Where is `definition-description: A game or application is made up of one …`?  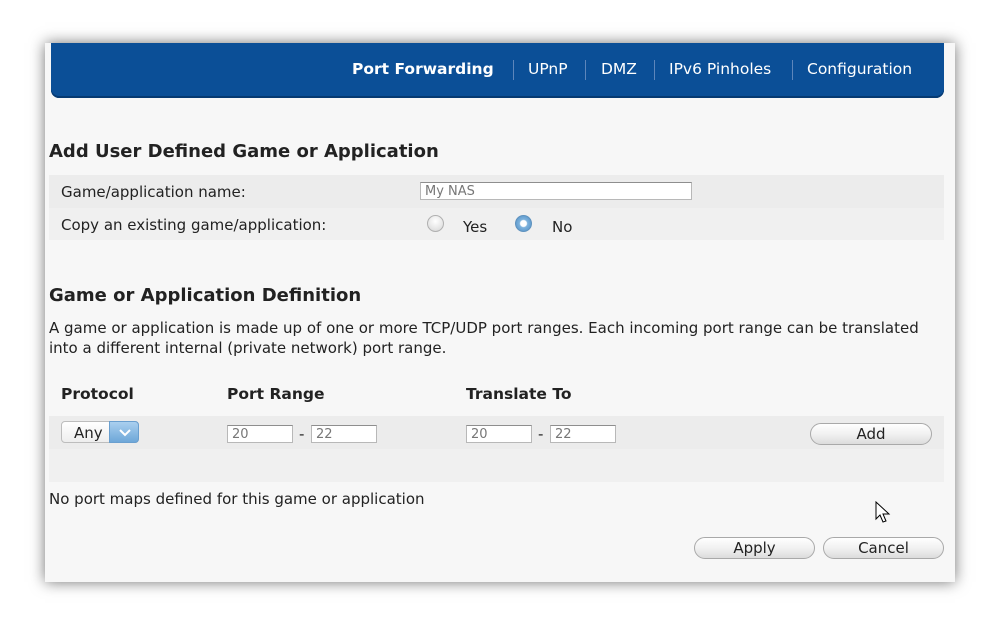
definition-description: A game or application is made up of one … is located at coordinates (484, 338).